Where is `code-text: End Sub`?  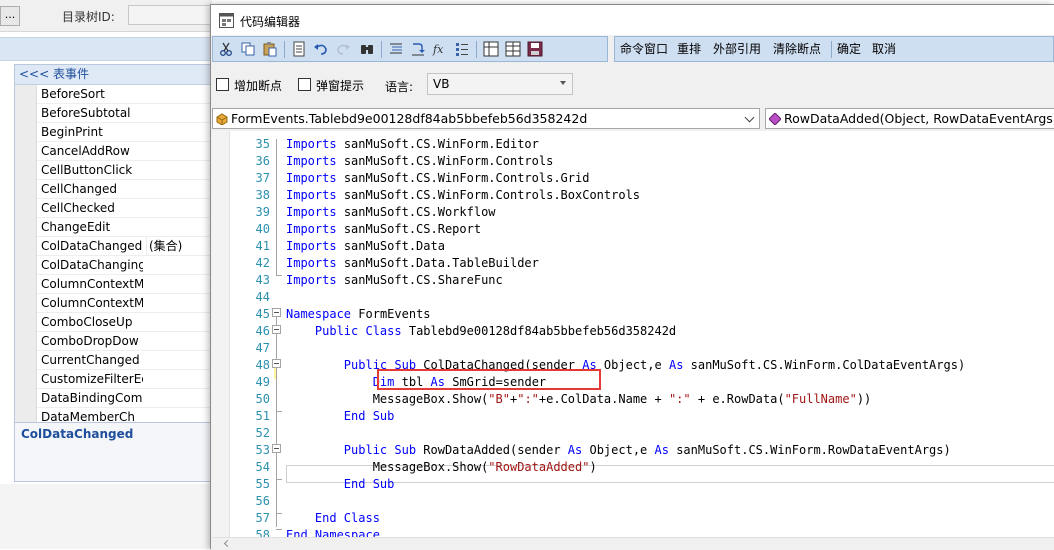 code-text: End Sub is located at coordinates (340, 484).